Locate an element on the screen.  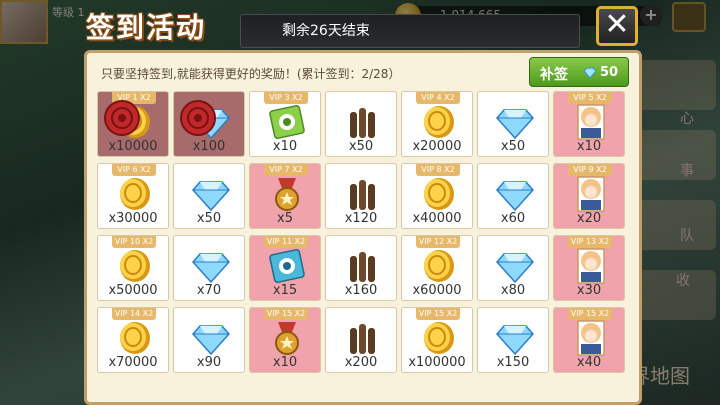
reward-cell-day-21: VIP 13 X2 x30 is located at coordinates (589, 268).